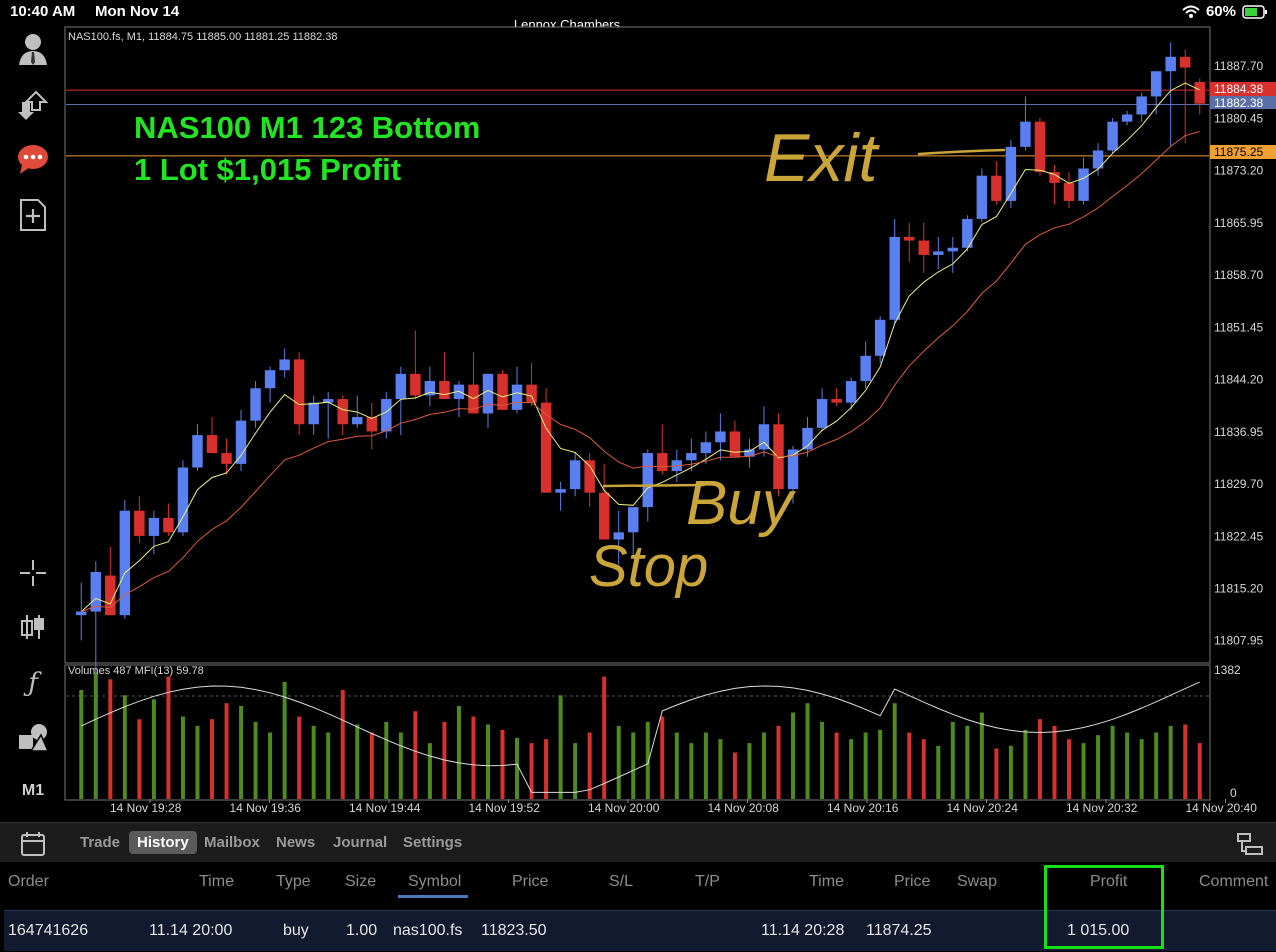 Image resolution: width=1276 pixels, height=952 pixels. I want to click on tab-settings: Settings, so click(432, 842).